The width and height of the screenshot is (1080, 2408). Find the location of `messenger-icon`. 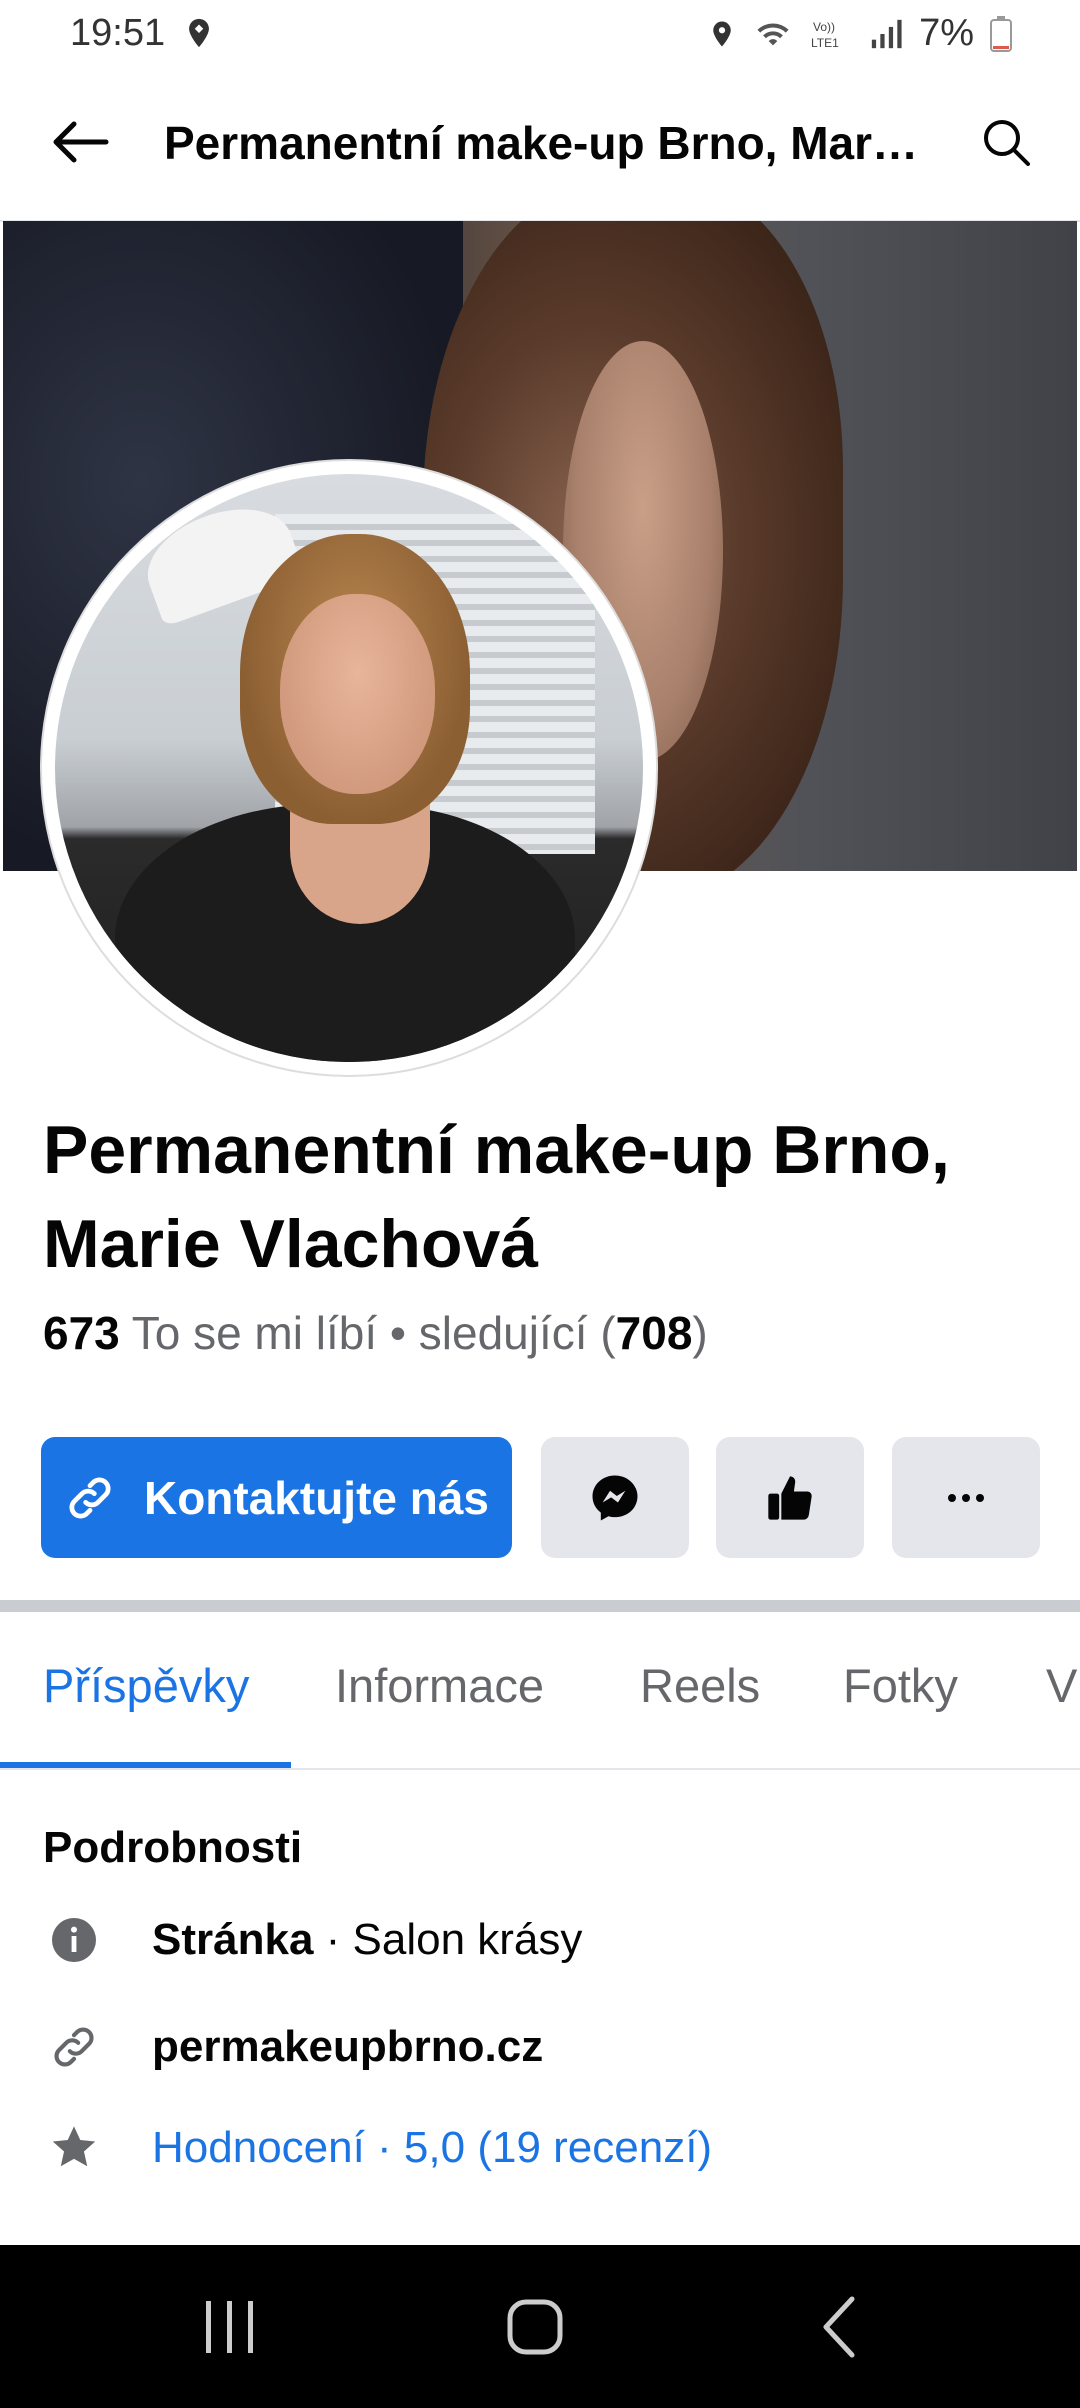

messenger-icon is located at coordinates (615, 1497).